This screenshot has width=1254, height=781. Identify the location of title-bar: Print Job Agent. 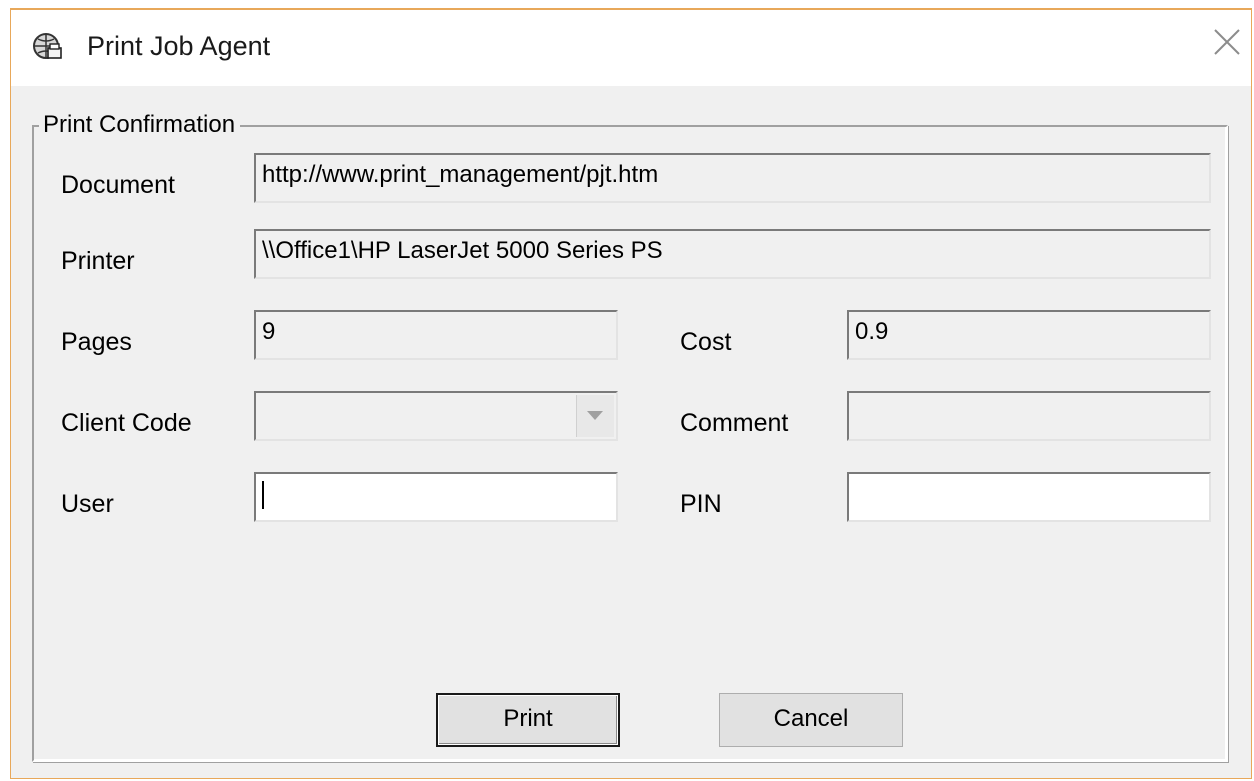
(631, 48).